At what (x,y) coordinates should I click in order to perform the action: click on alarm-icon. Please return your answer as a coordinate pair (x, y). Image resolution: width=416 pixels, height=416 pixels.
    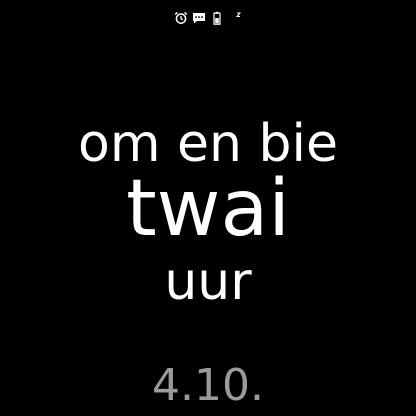
    Looking at the image, I should click on (181, 18).